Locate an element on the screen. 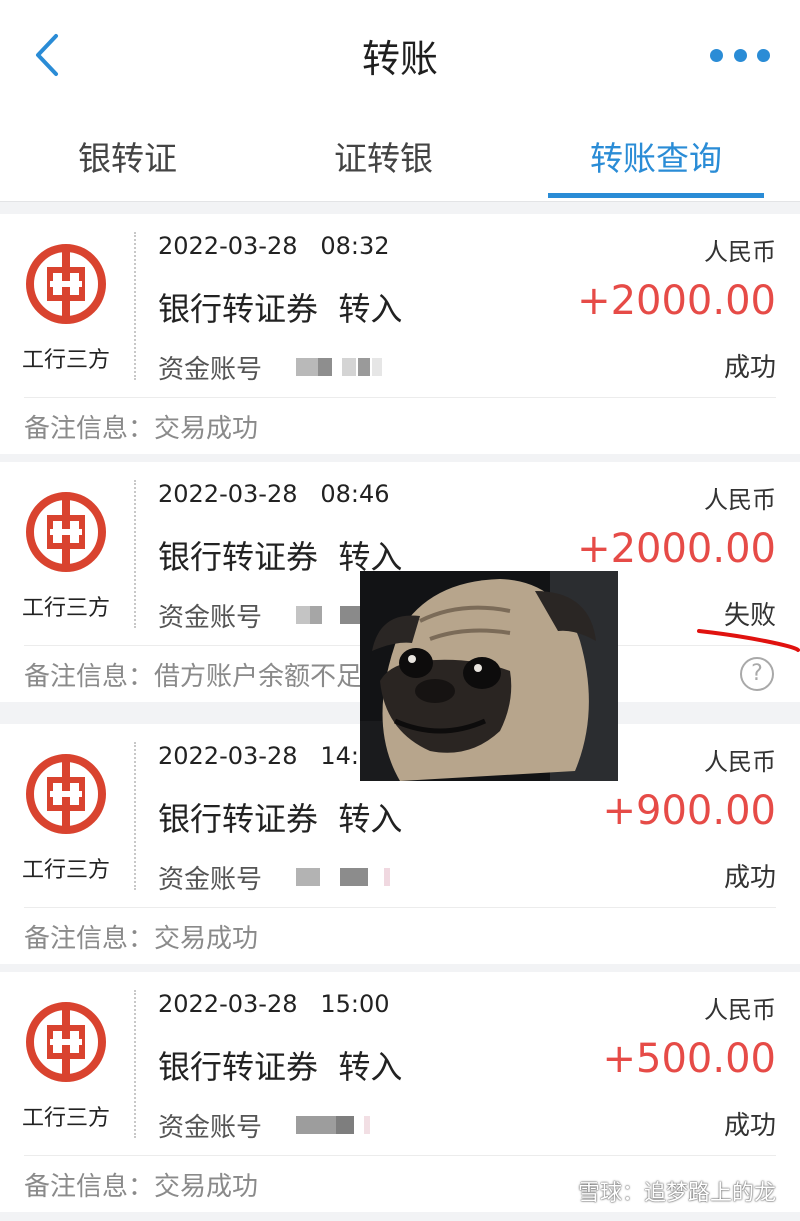  record-datetime: 2022-03-28 14:4 is located at coordinates (266, 756).